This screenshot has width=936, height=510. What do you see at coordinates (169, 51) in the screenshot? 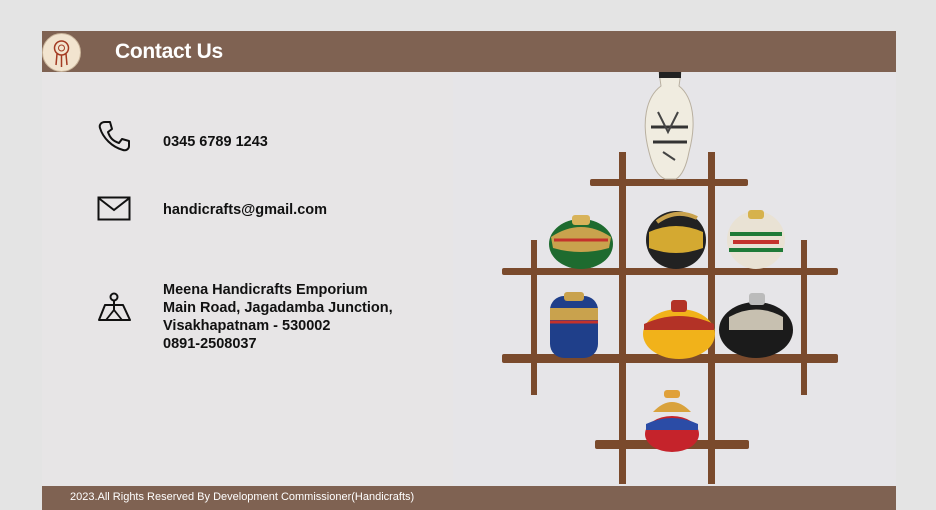
I see `page-title: Contact Us` at bounding box center [169, 51].